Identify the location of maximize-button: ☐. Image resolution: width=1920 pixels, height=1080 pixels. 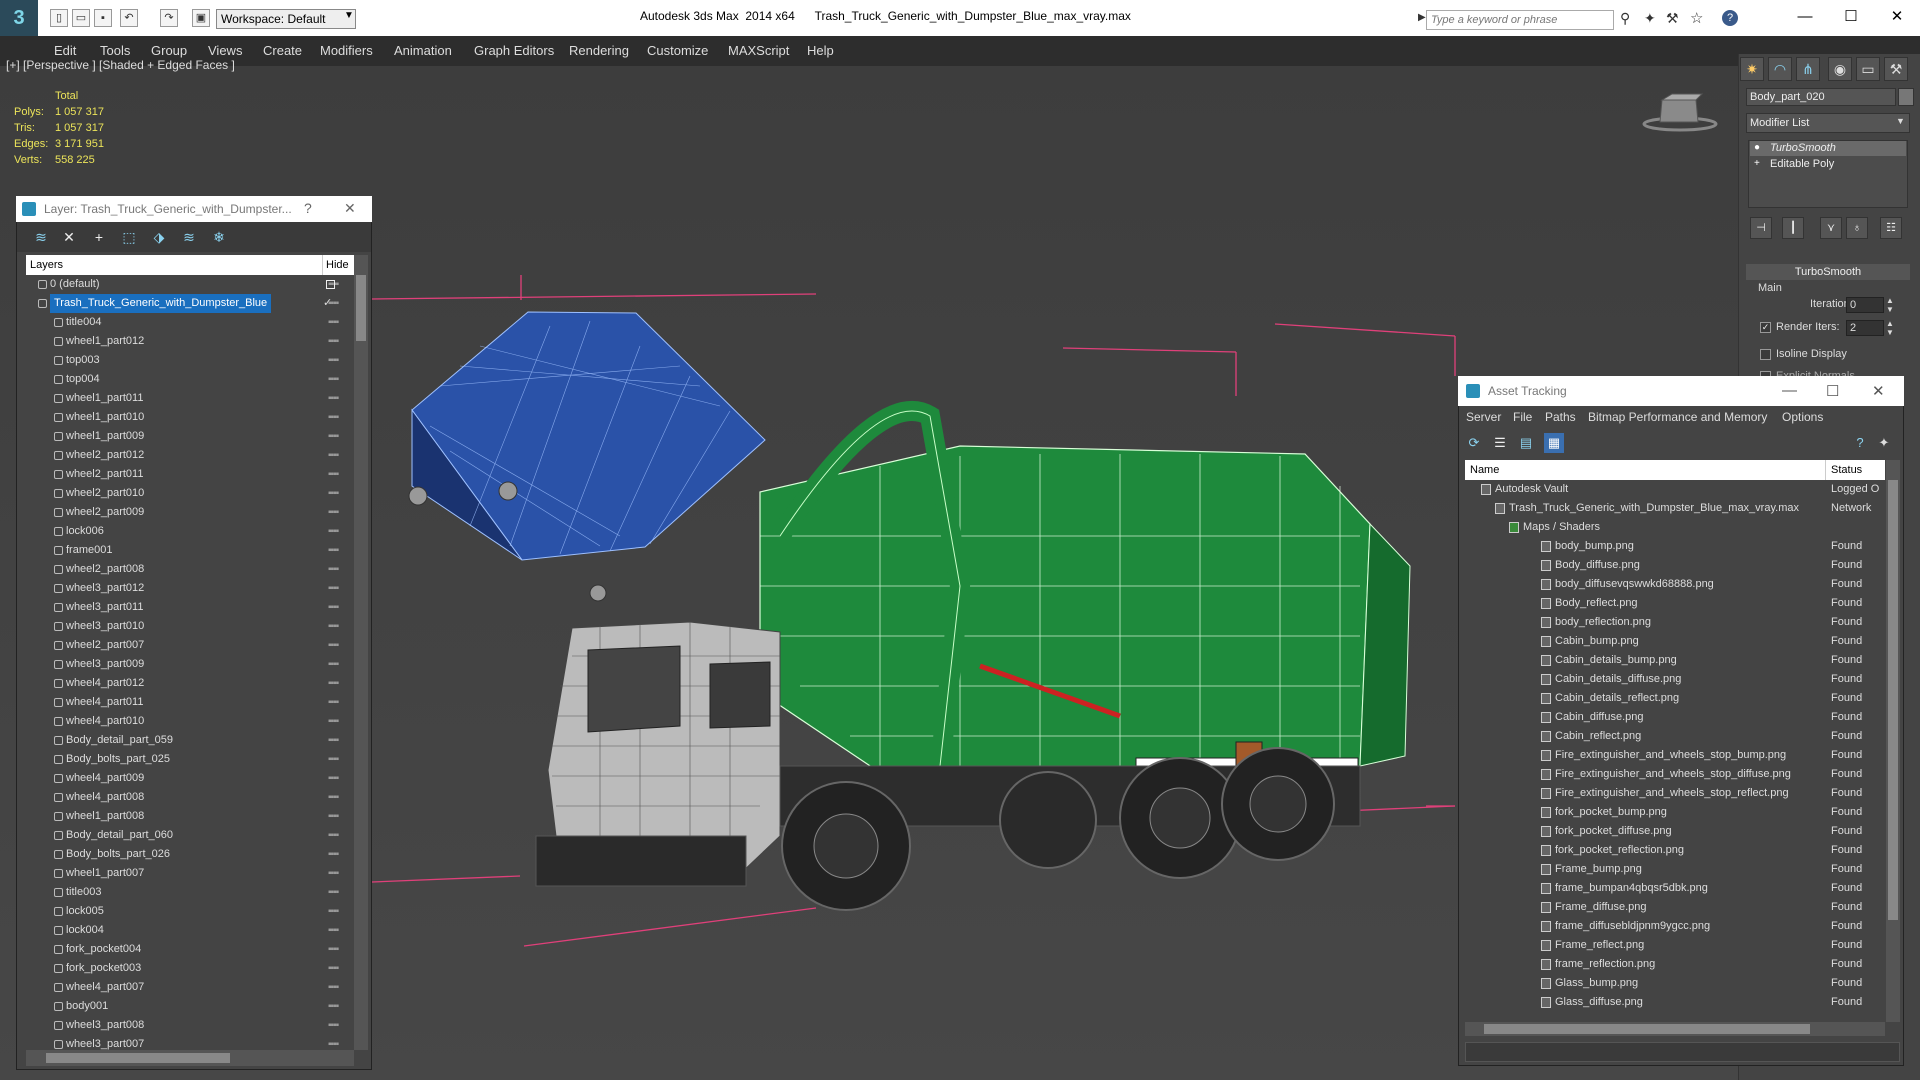
(1851, 17).